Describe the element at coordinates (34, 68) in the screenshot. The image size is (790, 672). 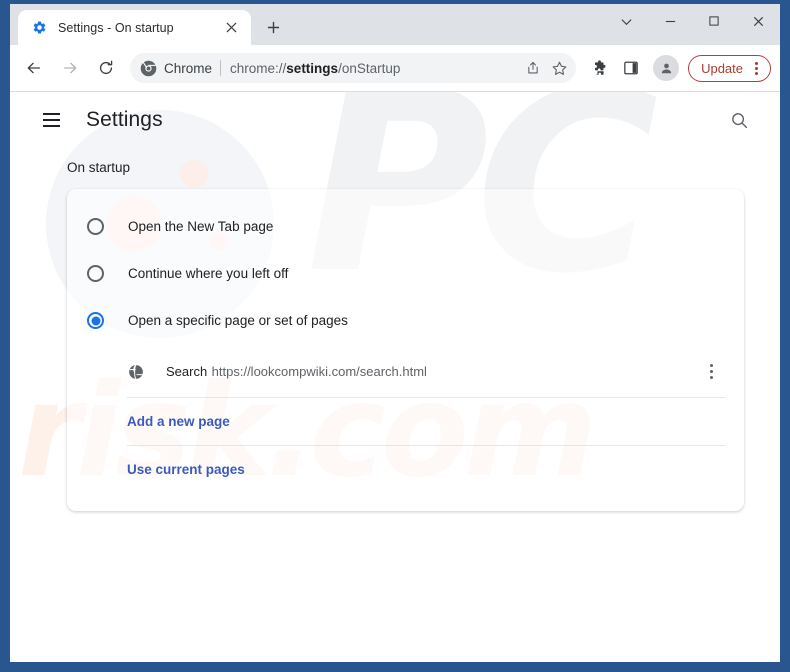
I see `back-button` at that location.